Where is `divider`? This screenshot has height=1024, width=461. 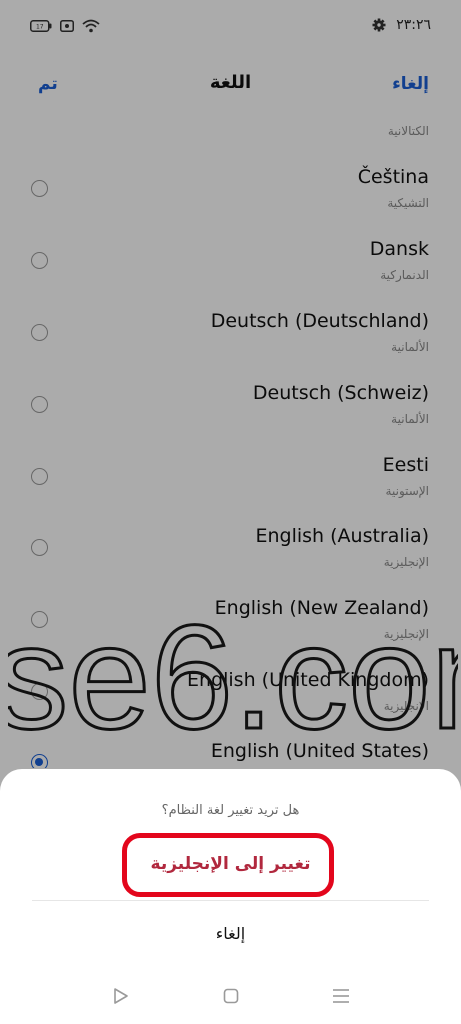 divider is located at coordinates (230, 900).